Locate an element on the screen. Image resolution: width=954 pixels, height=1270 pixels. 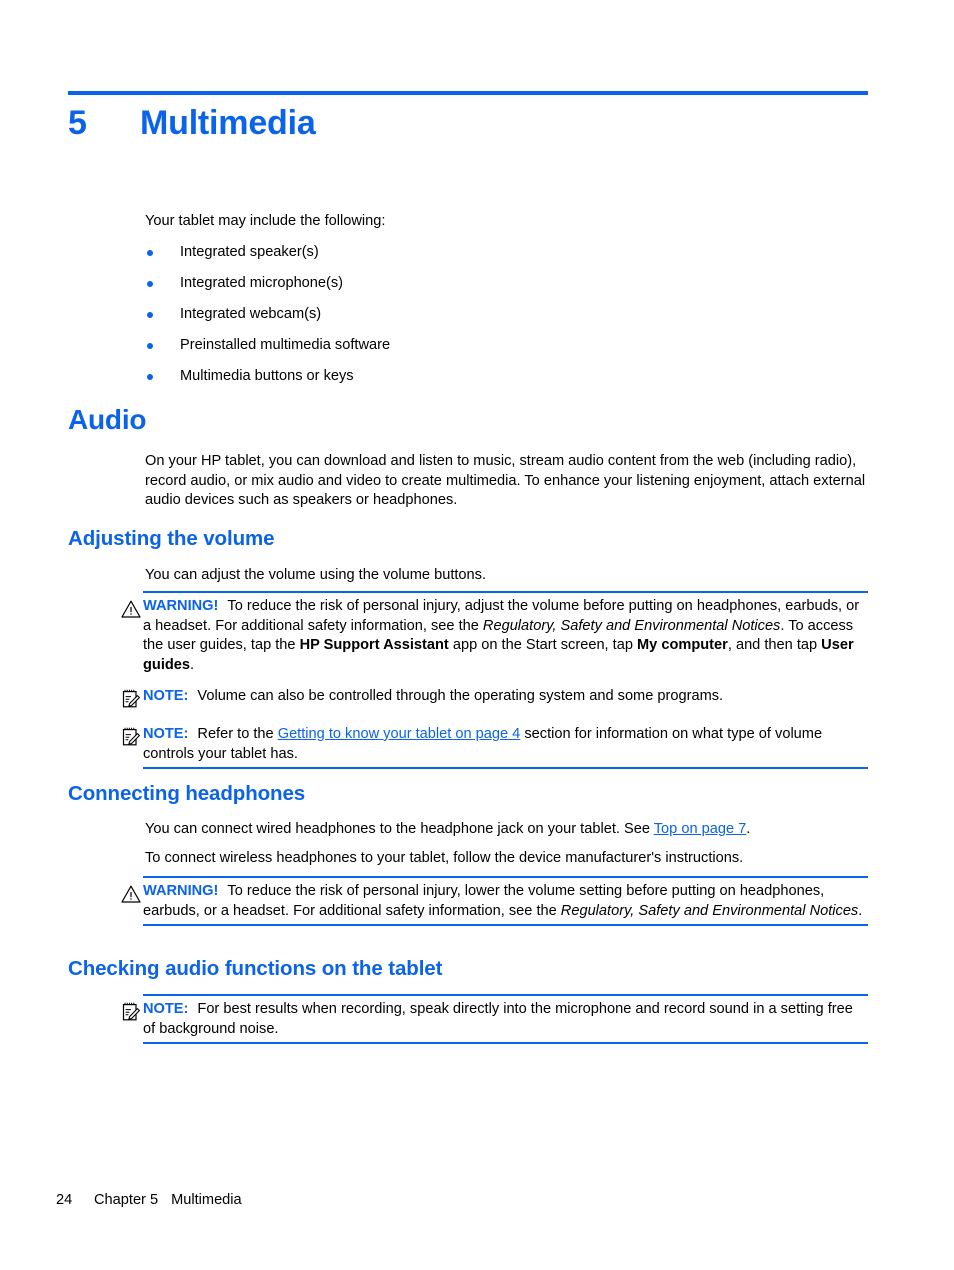
chapter-title: 5 Multimedia is located at coordinates (468, 123).